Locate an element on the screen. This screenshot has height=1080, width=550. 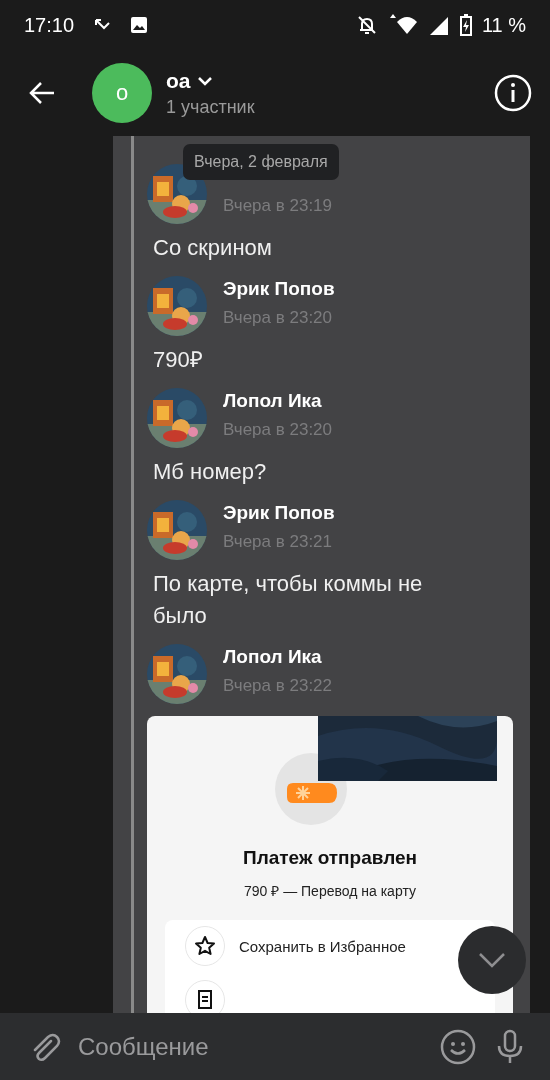
emoji-icon is located at coordinates (458, 1046).